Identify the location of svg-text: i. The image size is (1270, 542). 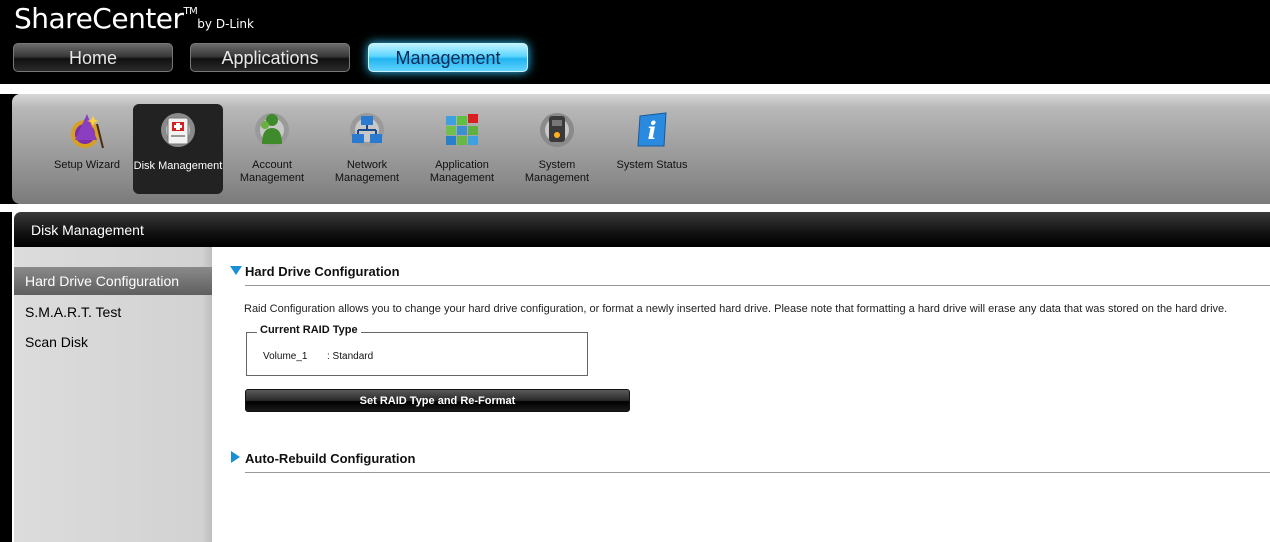
(651, 130).